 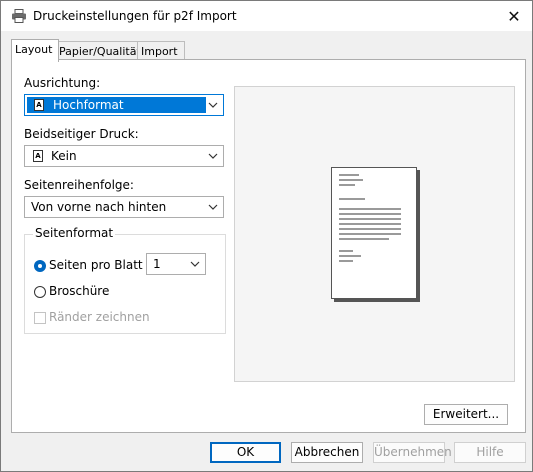 What do you see at coordinates (245, 452) in the screenshot?
I see `ok-button: OK` at bounding box center [245, 452].